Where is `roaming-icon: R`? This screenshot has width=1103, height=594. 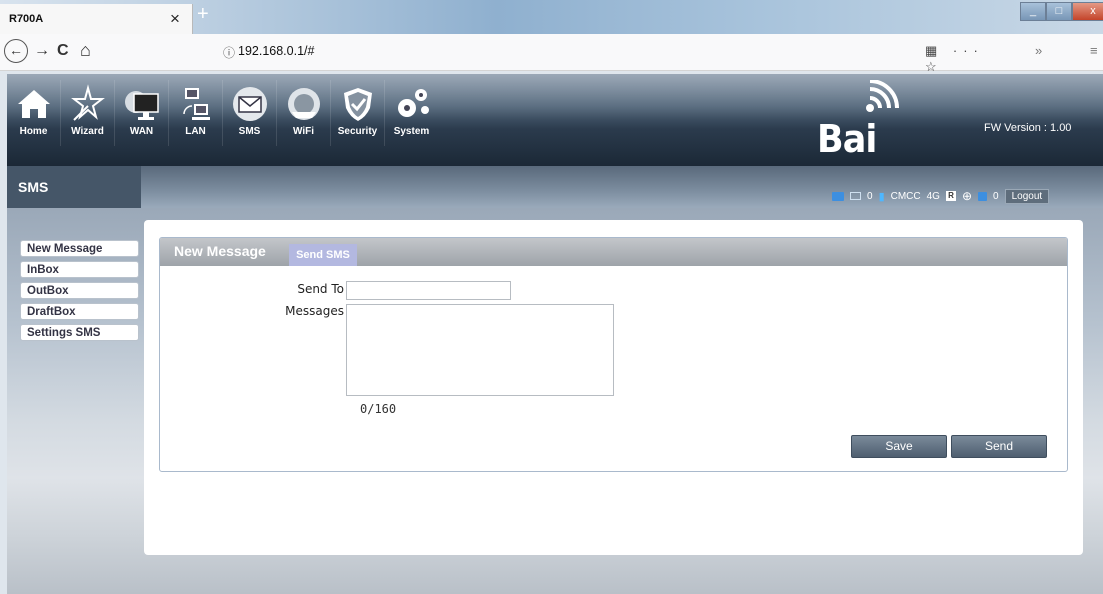 roaming-icon: R is located at coordinates (950, 196).